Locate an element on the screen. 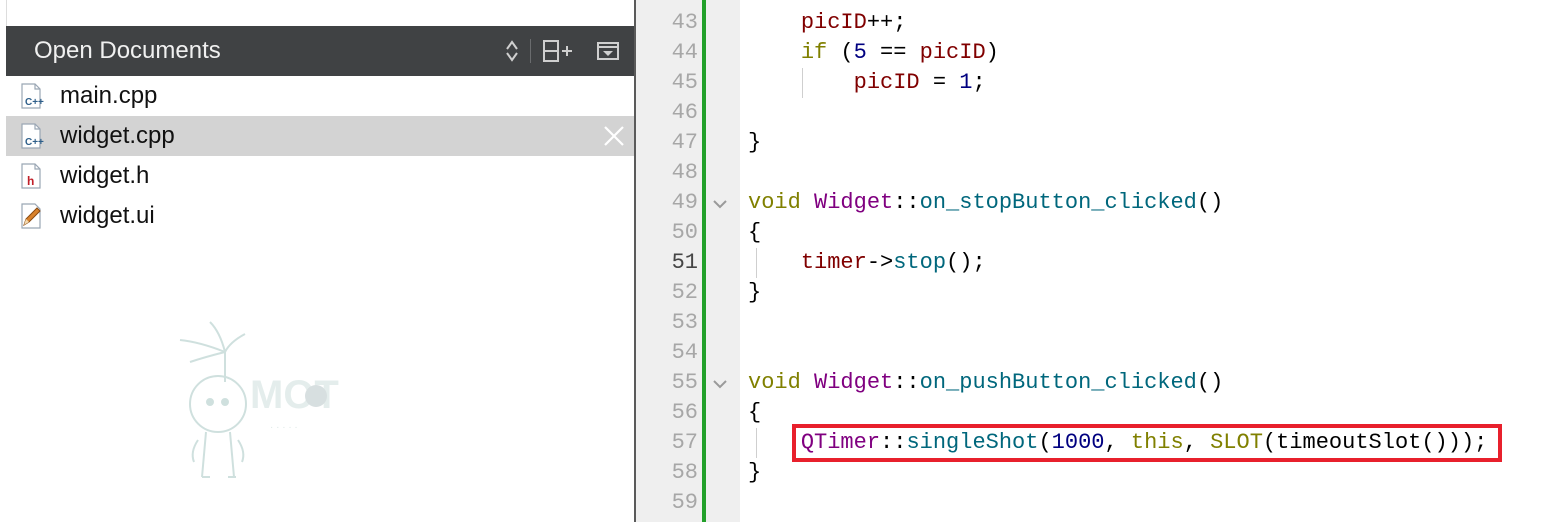 The width and height of the screenshot is (1568, 522). line-number: 59 is located at coordinates (684, 502).